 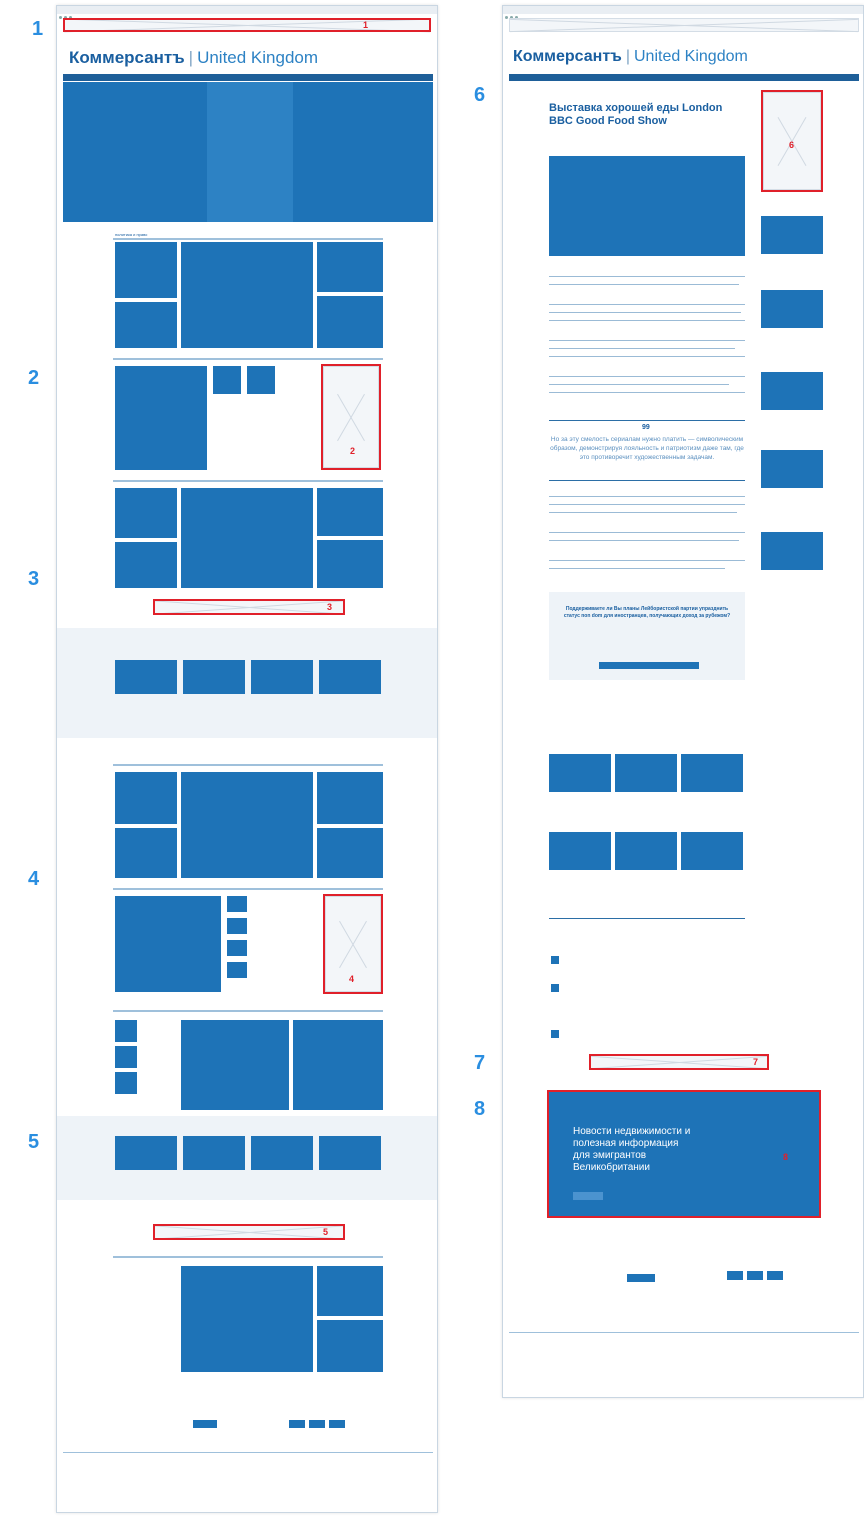 What do you see at coordinates (34, 1142) in the screenshot?
I see `marker-5: 5` at bounding box center [34, 1142].